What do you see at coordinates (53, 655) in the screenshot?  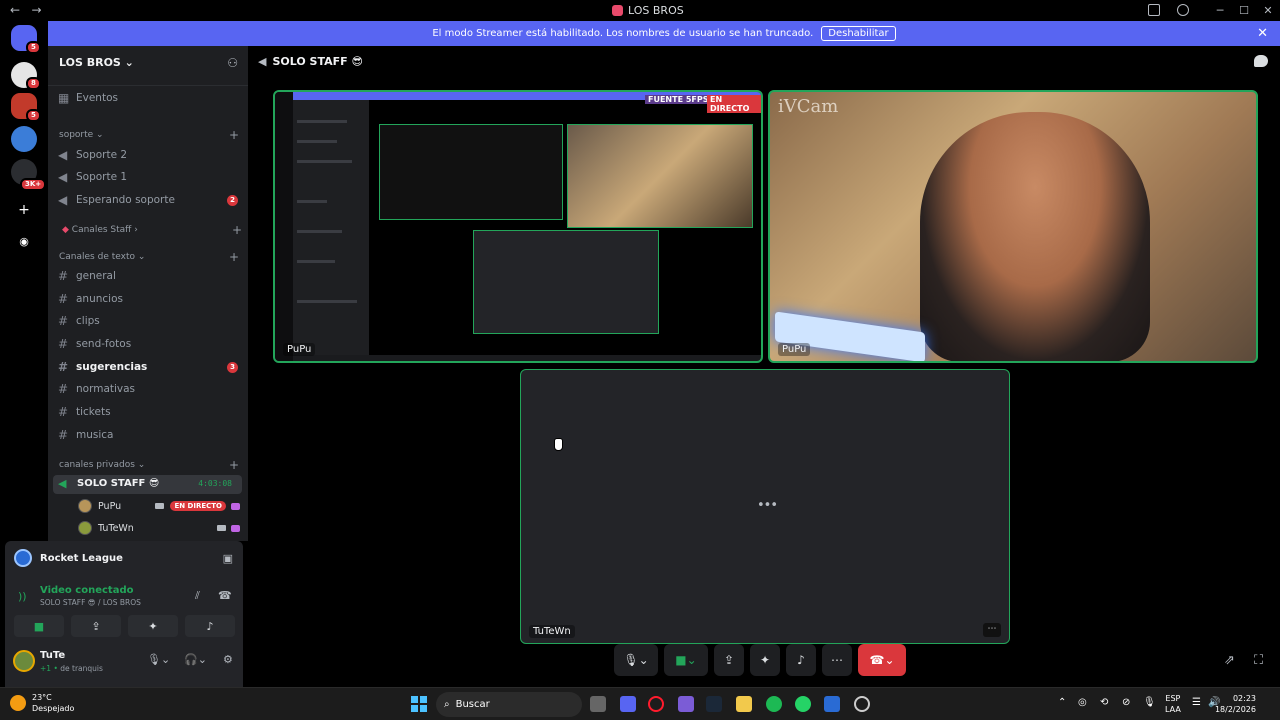 I see `user-name: TuTe` at bounding box center [53, 655].